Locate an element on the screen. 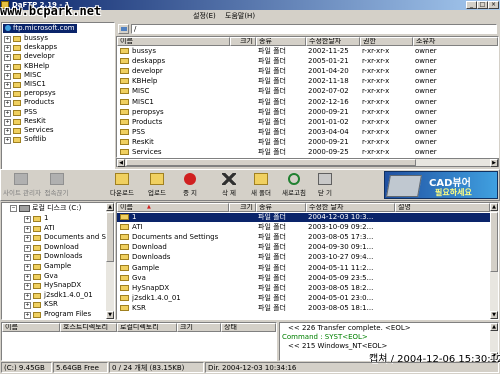 This screenshot has width=500, height=374. table-row: developr 파일 폴더 2001-04-20 r-xr-xr-x owner is located at coordinates (307, 71).